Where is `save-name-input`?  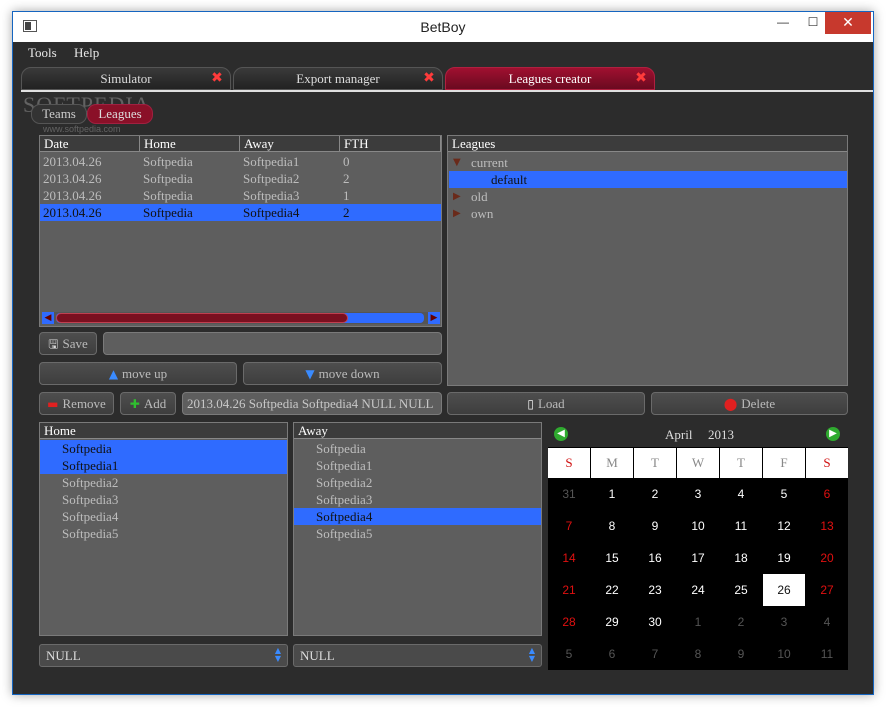
save-name-input is located at coordinates (272, 343).